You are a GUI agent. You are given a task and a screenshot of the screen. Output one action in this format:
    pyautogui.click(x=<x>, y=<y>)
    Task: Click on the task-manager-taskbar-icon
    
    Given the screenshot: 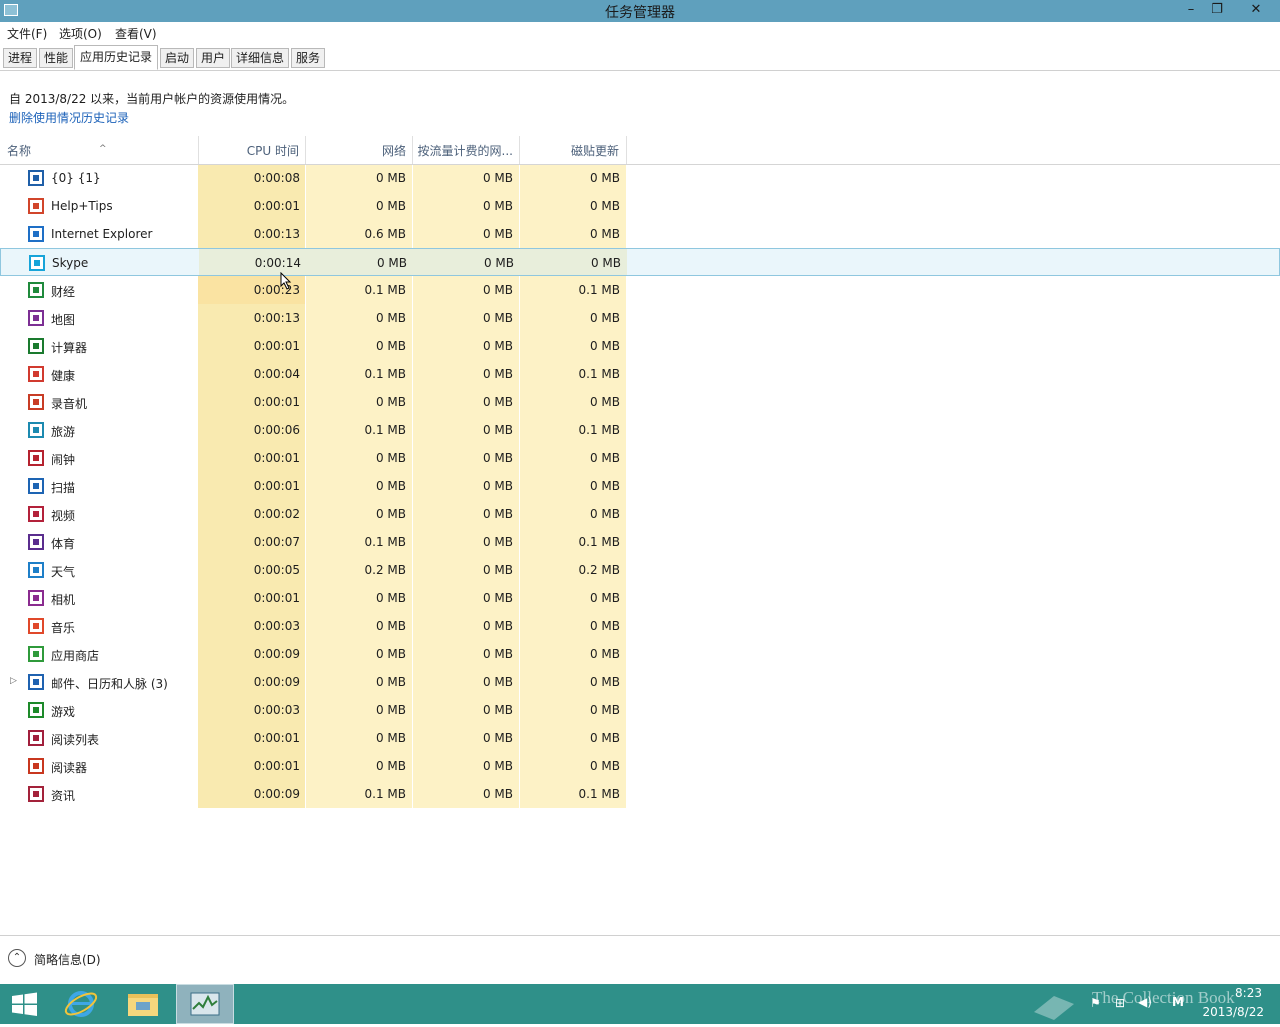 What is the action you would take?
    pyautogui.click(x=205, y=1004)
    